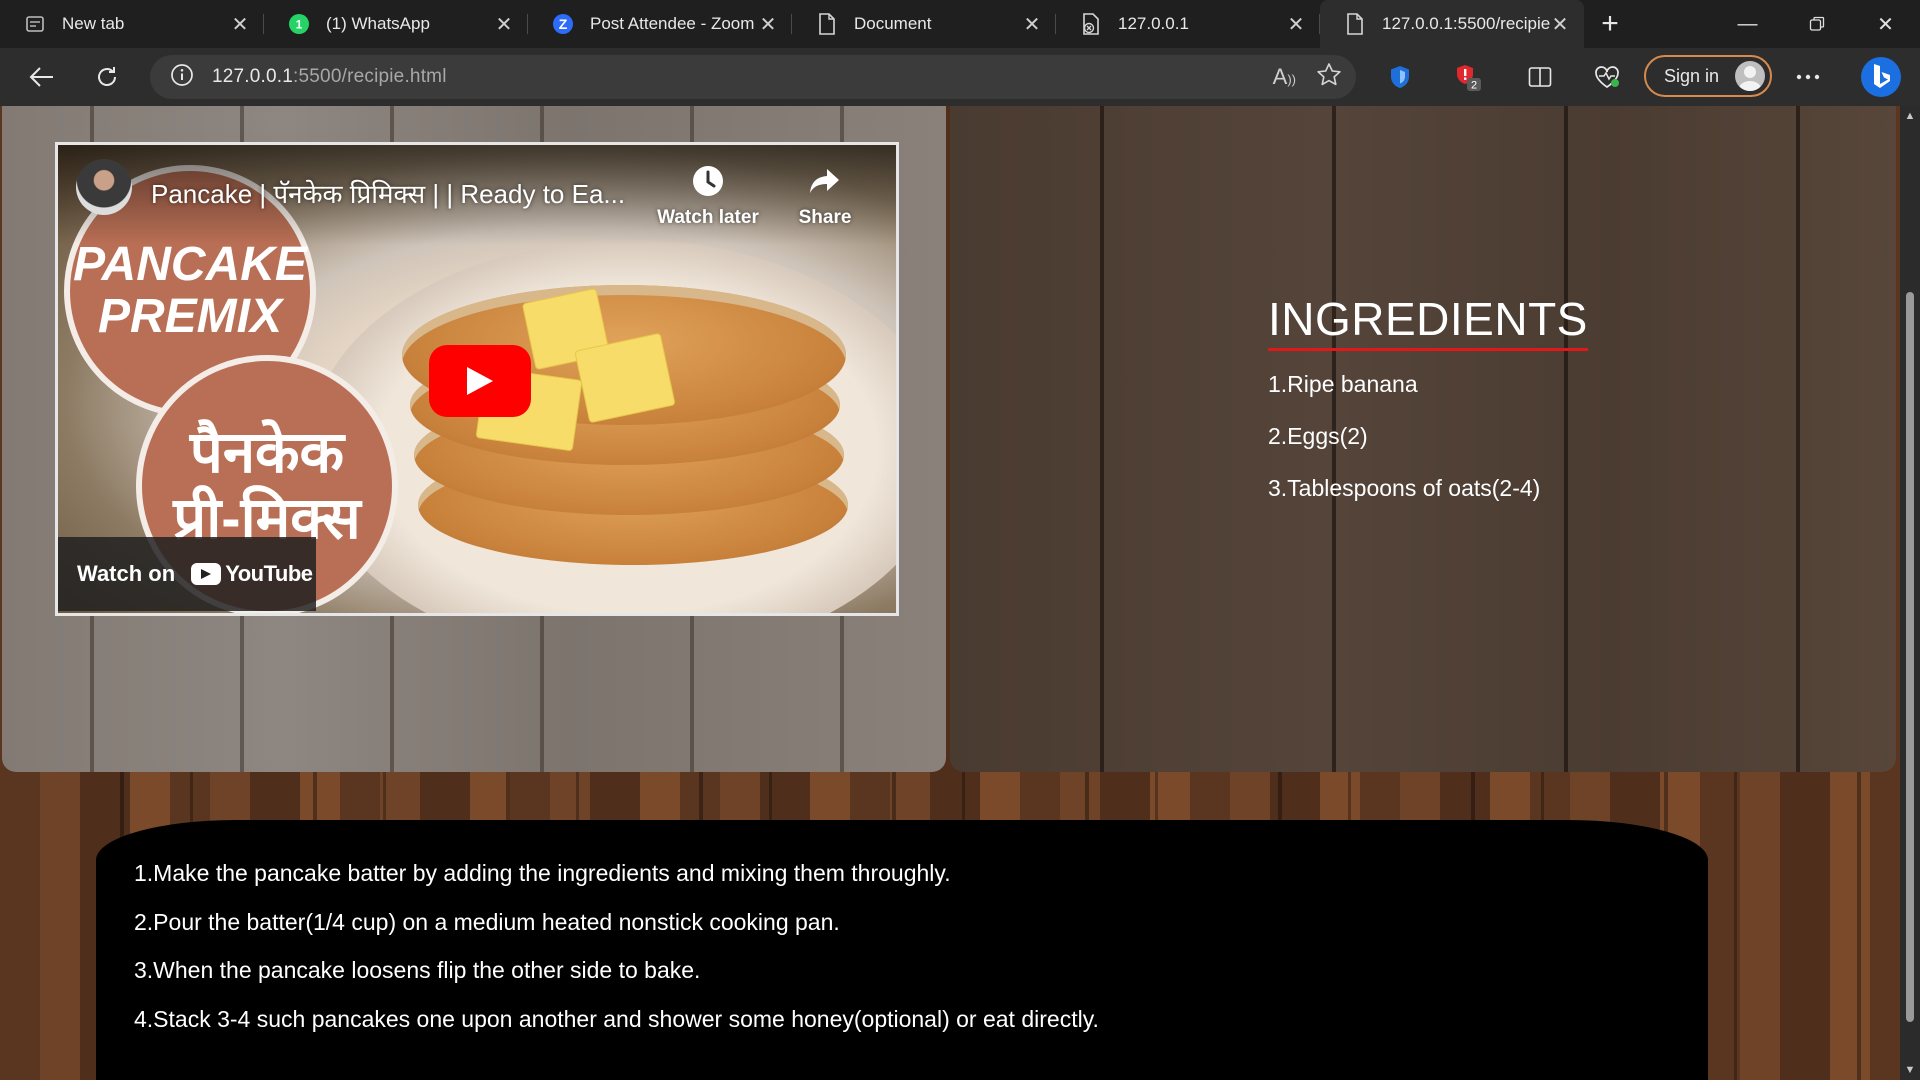  Describe the element at coordinates (1610, 24) in the screenshot. I see `new-tab-button: +` at that location.